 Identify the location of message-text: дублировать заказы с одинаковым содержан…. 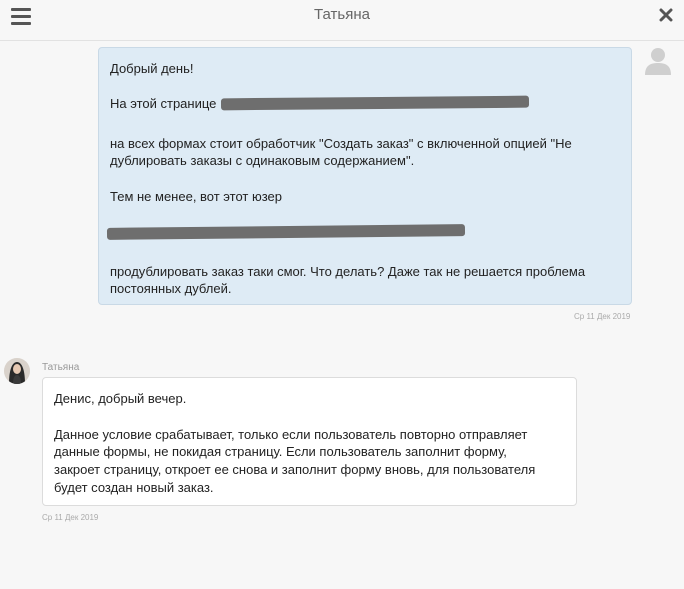
(262, 160).